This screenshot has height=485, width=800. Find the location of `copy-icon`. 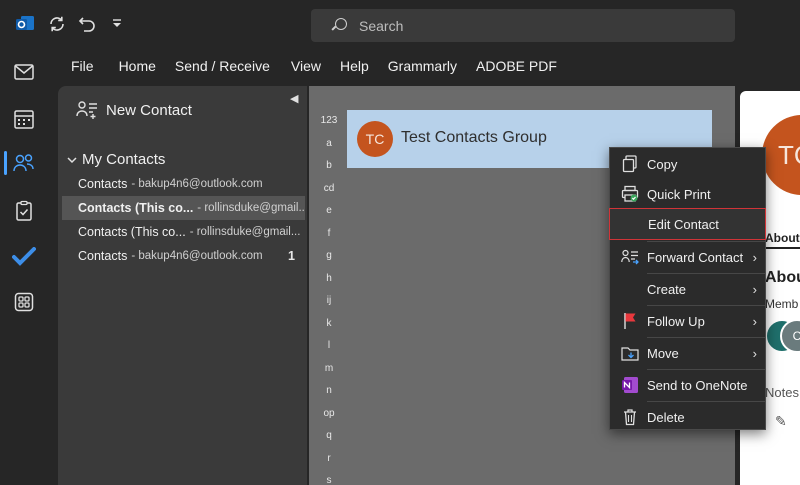

copy-icon is located at coordinates (630, 164).